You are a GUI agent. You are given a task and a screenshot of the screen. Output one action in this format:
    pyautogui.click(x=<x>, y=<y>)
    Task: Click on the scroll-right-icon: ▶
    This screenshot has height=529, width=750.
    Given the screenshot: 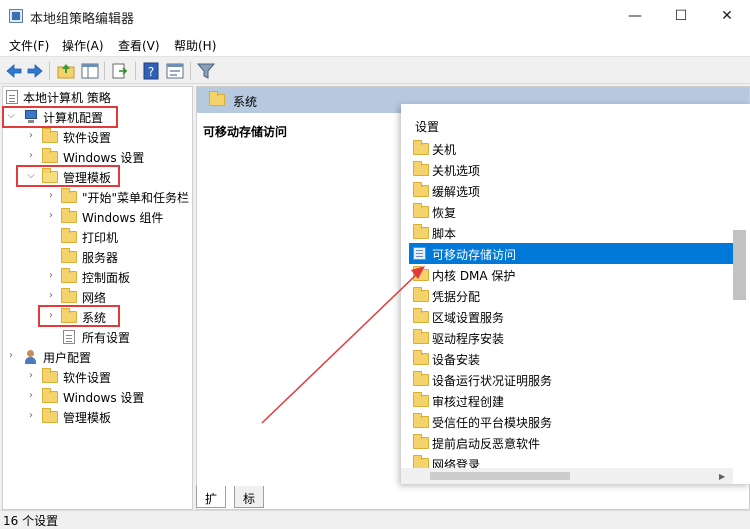 What is the action you would take?
    pyautogui.click(x=722, y=476)
    